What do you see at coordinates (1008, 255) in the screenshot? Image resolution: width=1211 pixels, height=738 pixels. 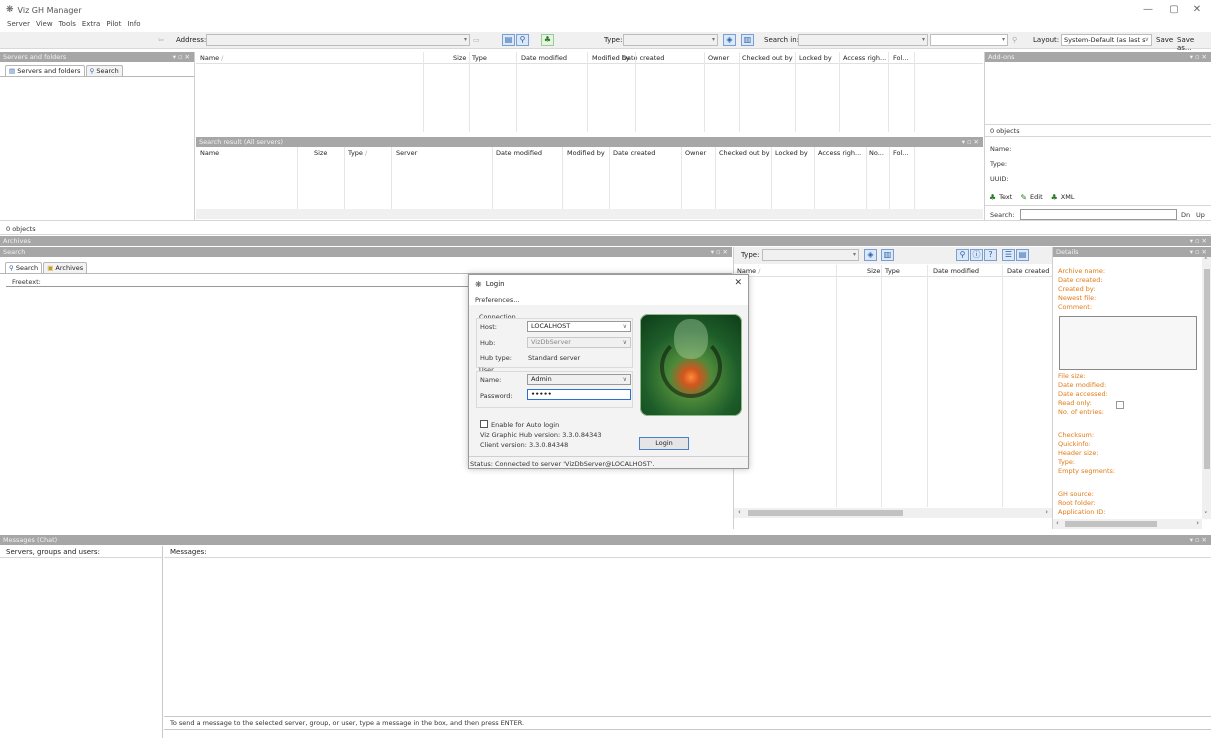 I see `view-list-icon: ☰` at bounding box center [1008, 255].